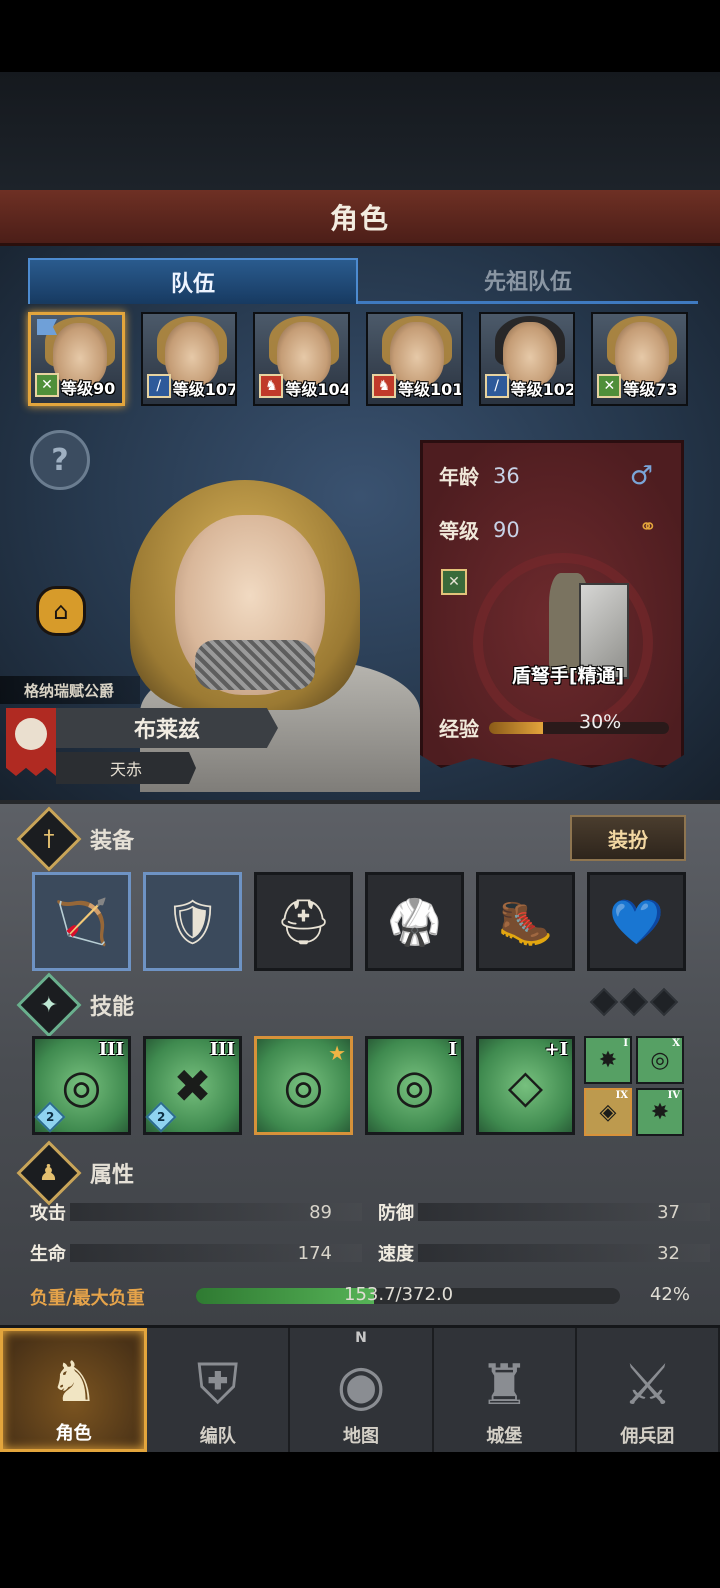  I want to click on status-bar, so click(360, 36).